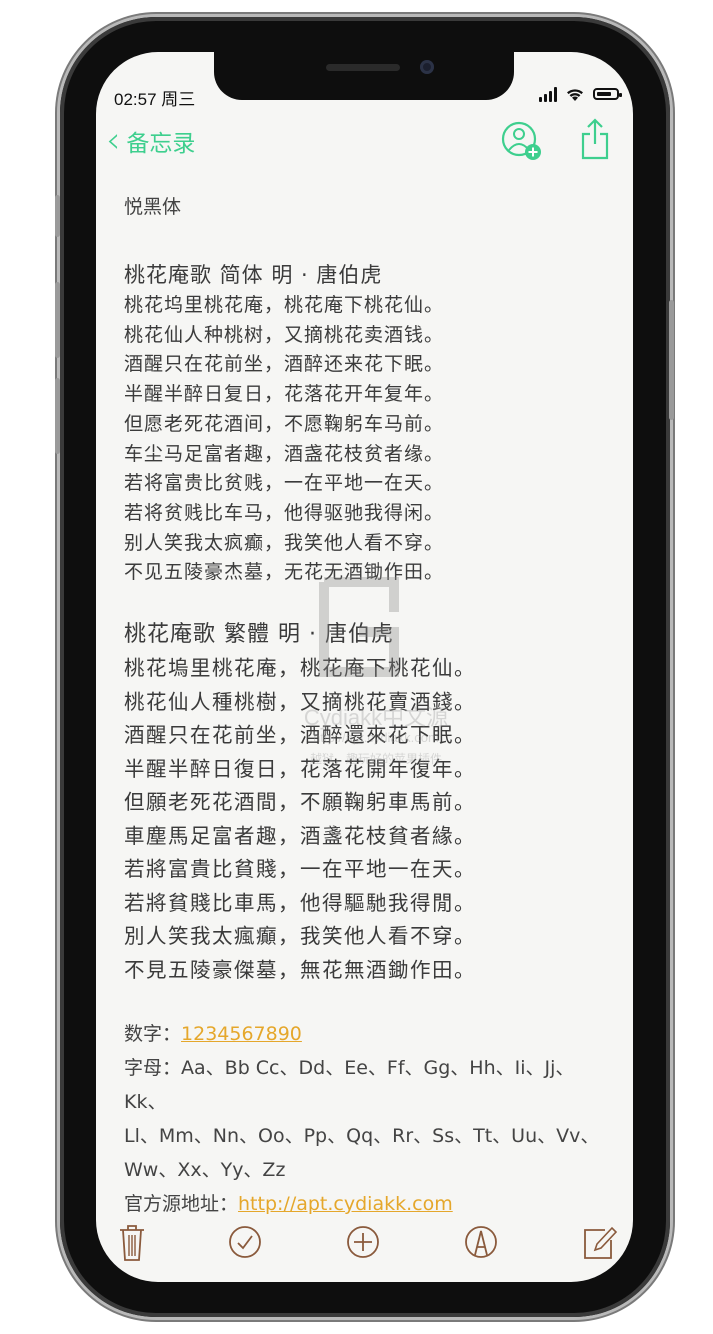  I want to click on poem-line: 桃花仙人种桃树，又摘桃花卖酒钱。, so click(284, 334).